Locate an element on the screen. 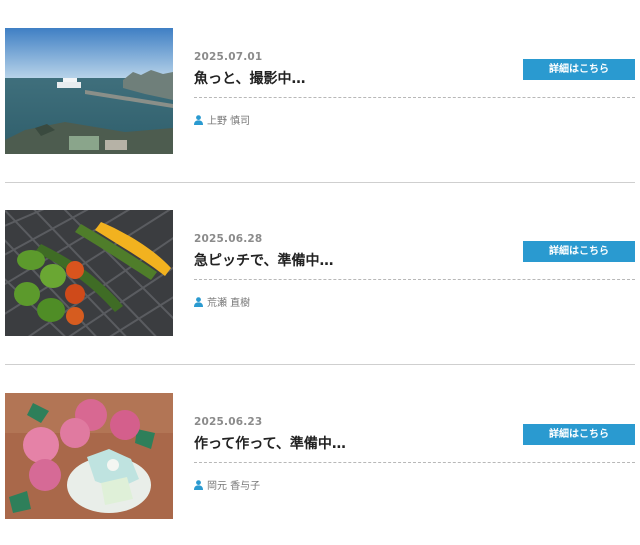  author-name: 荒瀬 直樹 is located at coordinates (229, 303).